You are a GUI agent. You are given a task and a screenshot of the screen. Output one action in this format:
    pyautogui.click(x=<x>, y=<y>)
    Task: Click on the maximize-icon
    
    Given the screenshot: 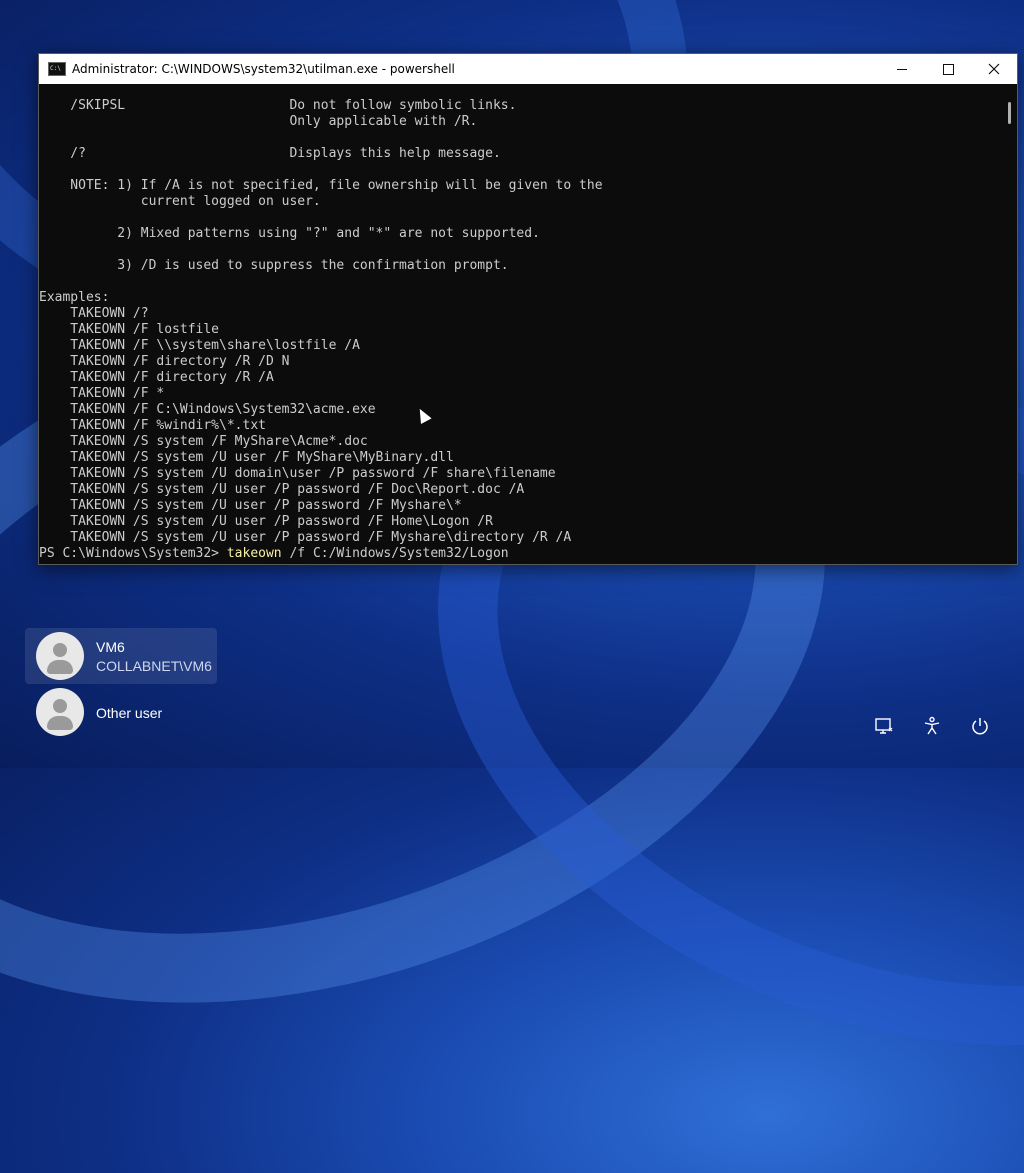 What is the action you would take?
    pyautogui.click(x=948, y=69)
    